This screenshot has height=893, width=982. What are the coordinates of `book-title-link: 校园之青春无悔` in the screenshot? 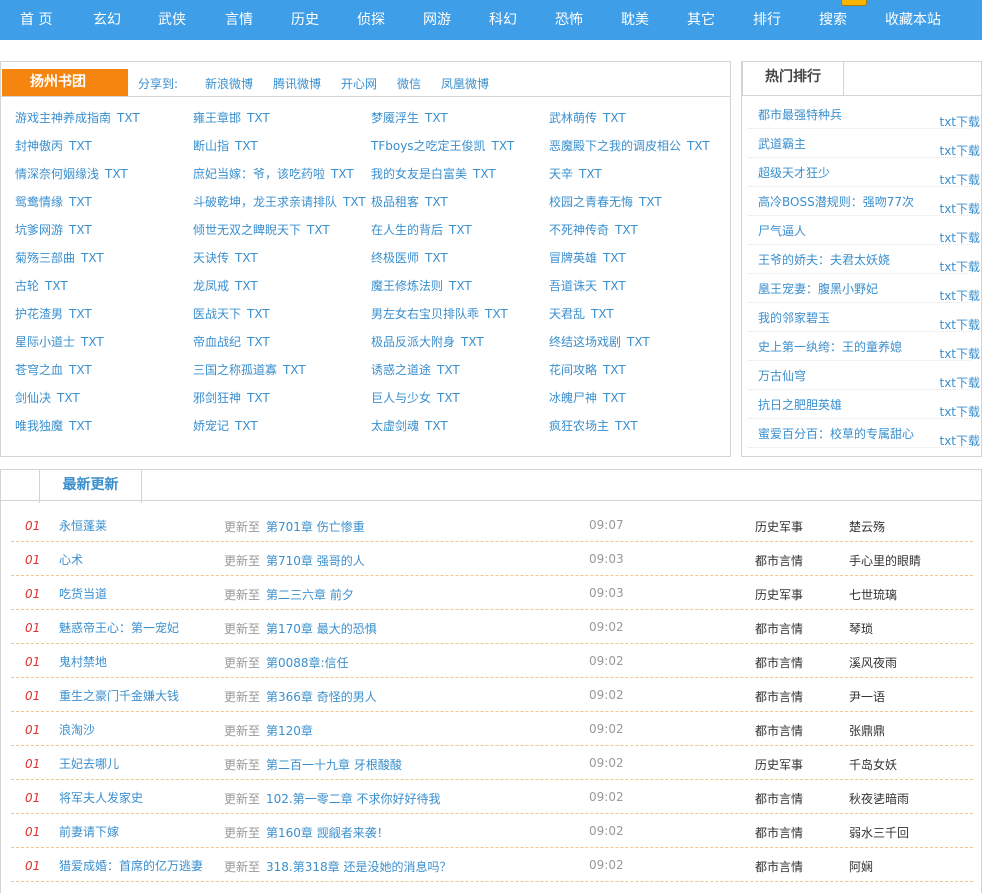 It's located at (591, 202).